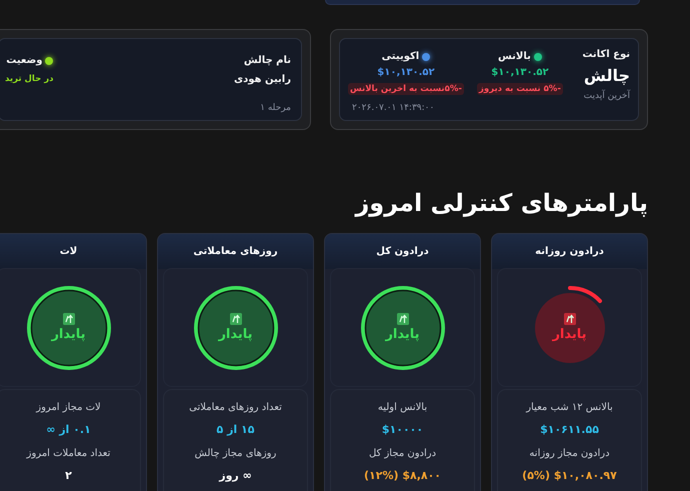 This screenshot has height=491, width=690. What do you see at coordinates (402, 454) in the screenshot?
I see `info-label: درادون مجاز کل` at bounding box center [402, 454].